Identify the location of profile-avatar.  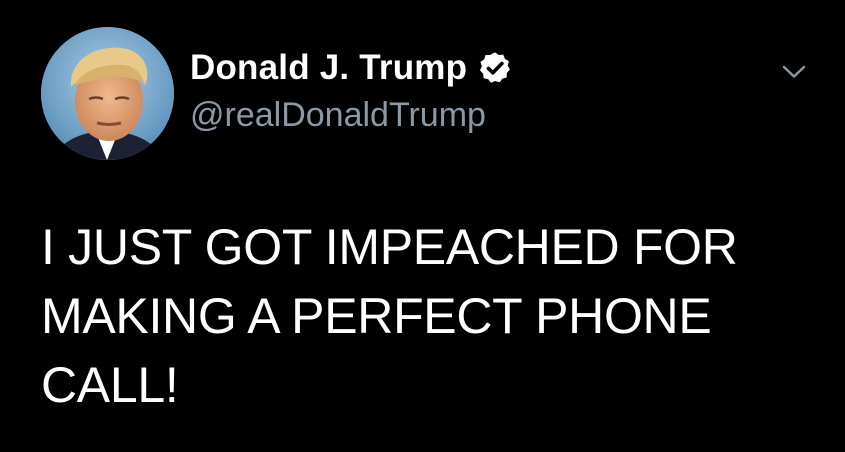
(107, 93).